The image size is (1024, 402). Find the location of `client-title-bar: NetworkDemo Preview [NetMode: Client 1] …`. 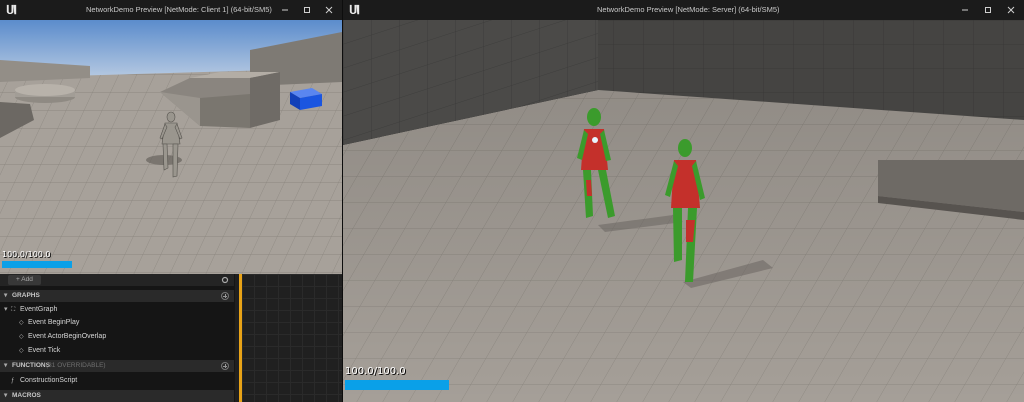

client-title-bar: NetworkDemo Preview [NetMode: Client 1] … is located at coordinates (171, 10).